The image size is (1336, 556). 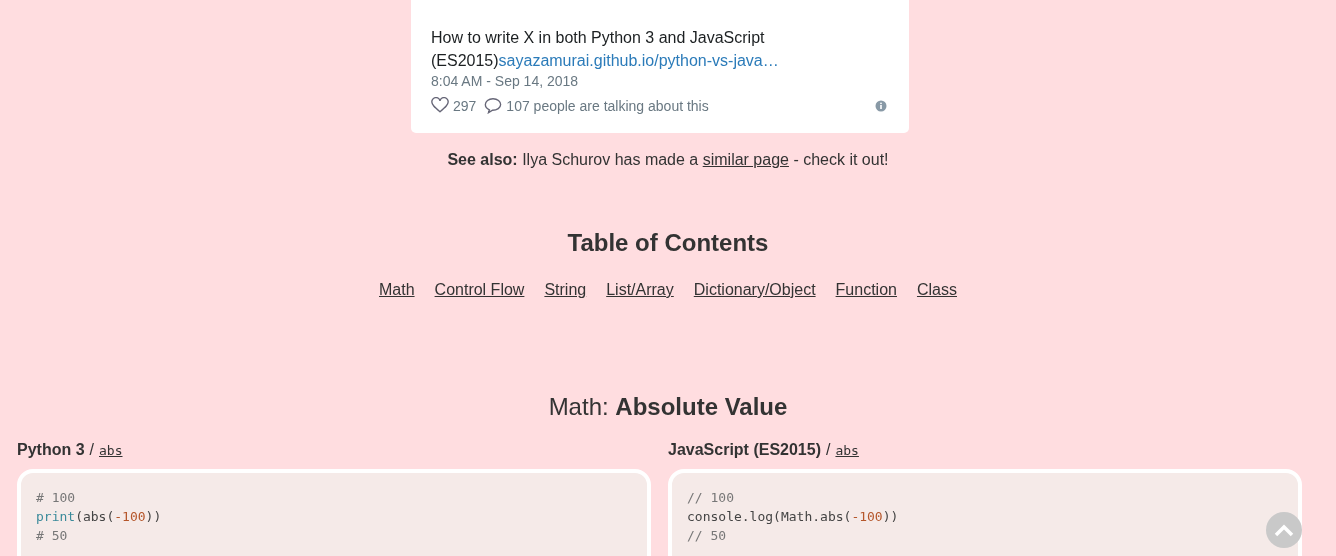 What do you see at coordinates (881, 105) in the screenshot?
I see `info-icon` at bounding box center [881, 105].